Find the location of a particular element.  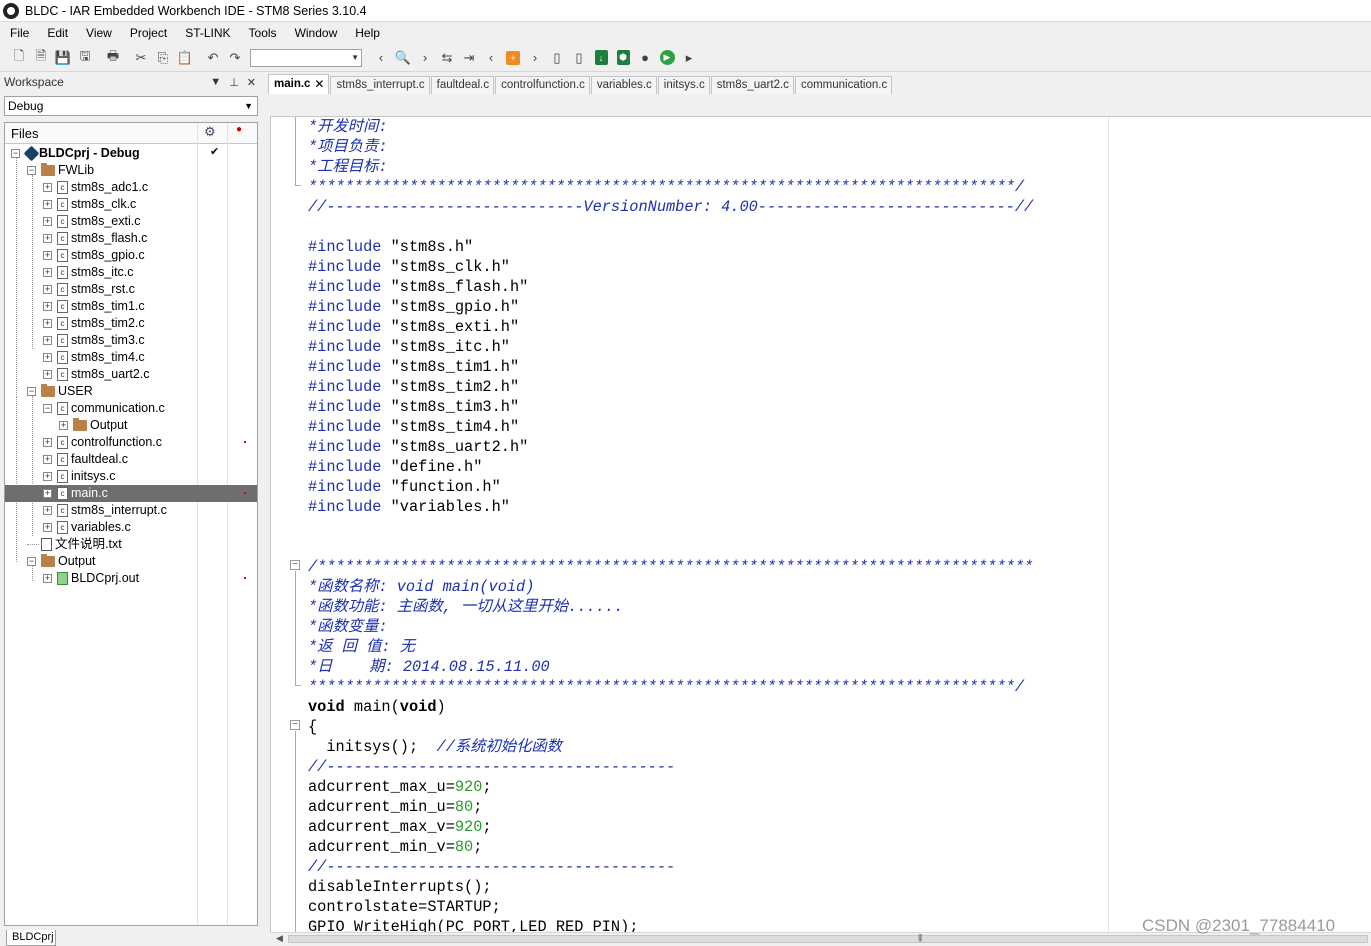

tree-item: − c communication.c is located at coordinates (131, 408).